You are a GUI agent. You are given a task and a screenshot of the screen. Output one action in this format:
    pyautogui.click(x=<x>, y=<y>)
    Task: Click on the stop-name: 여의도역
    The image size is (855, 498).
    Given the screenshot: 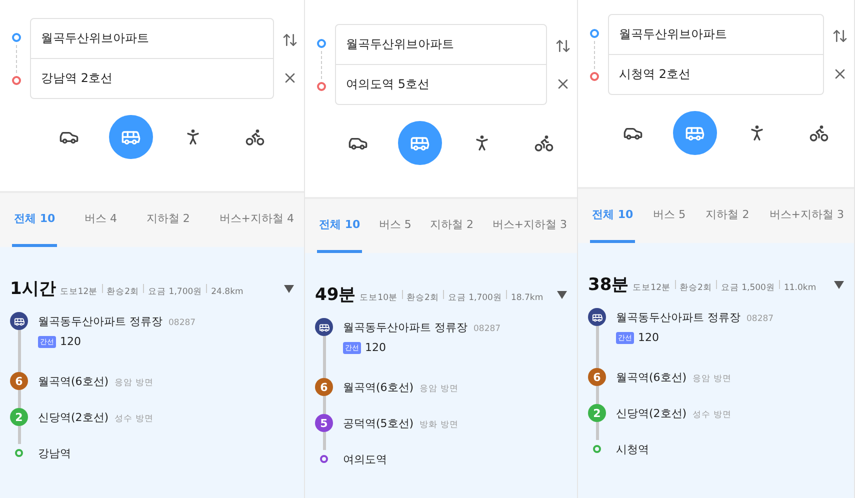 What is the action you would take?
    pyautogui.click(x=365, y=459)
    